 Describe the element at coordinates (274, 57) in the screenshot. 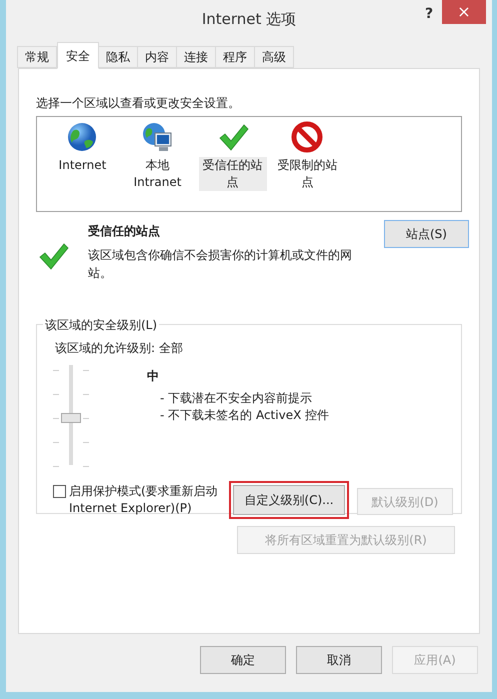

I see `tab: 高级` at that location.